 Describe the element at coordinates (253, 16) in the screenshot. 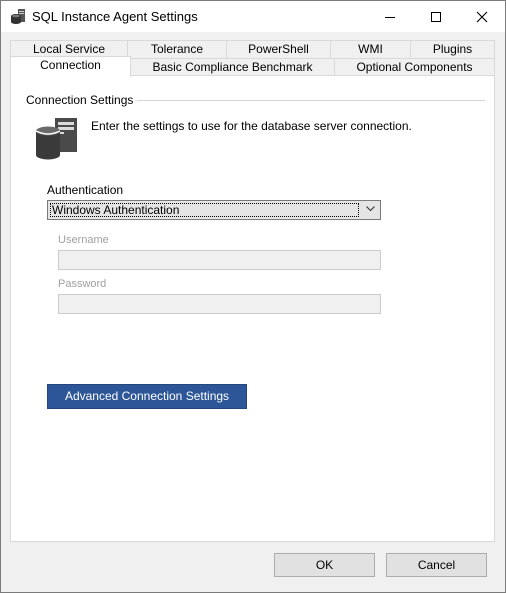

I see `title-bar: SQL Instance Agent Settings` at that location.